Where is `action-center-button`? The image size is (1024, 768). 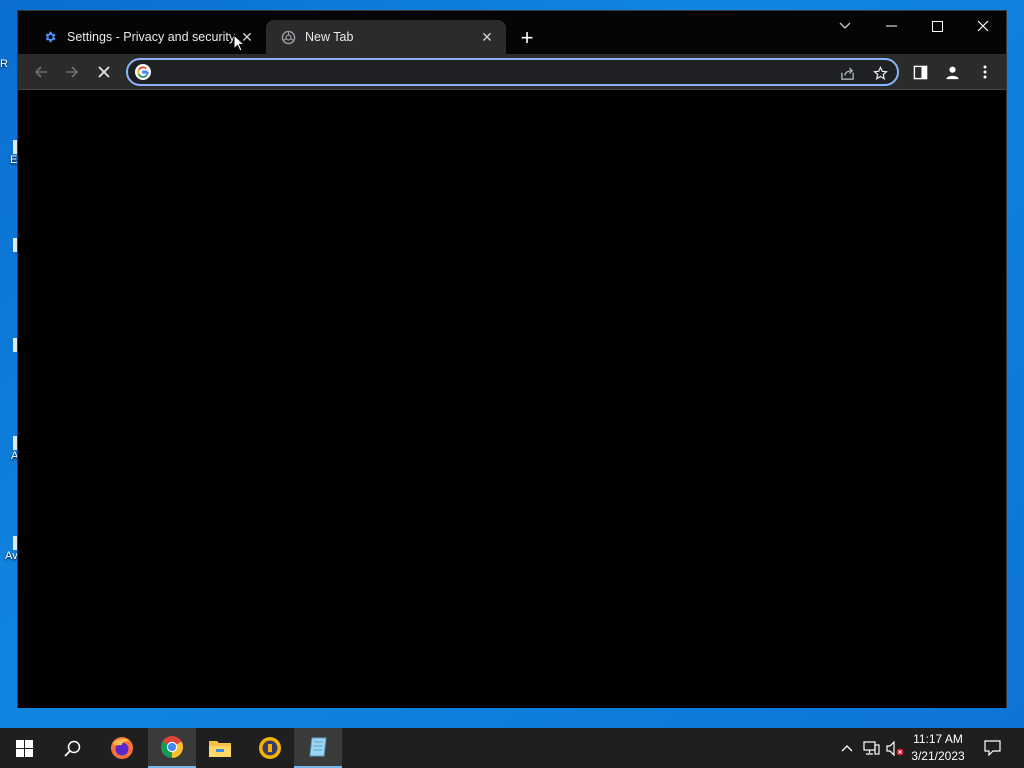 action-center-button is located at coordinates (992, 748).